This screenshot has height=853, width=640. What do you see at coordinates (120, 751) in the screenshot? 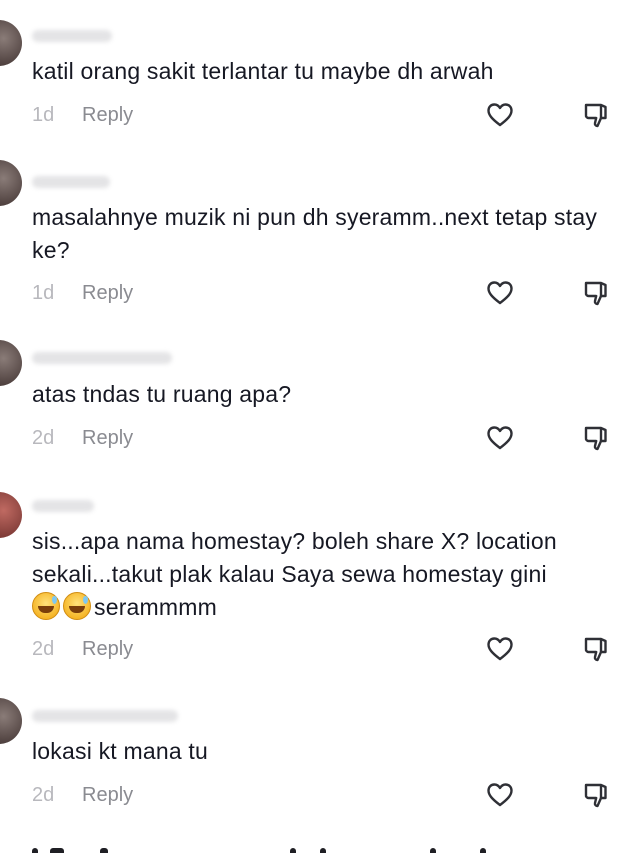
I see `comment-text: lokasi kt mana tu` at bounding box center [120, 751].